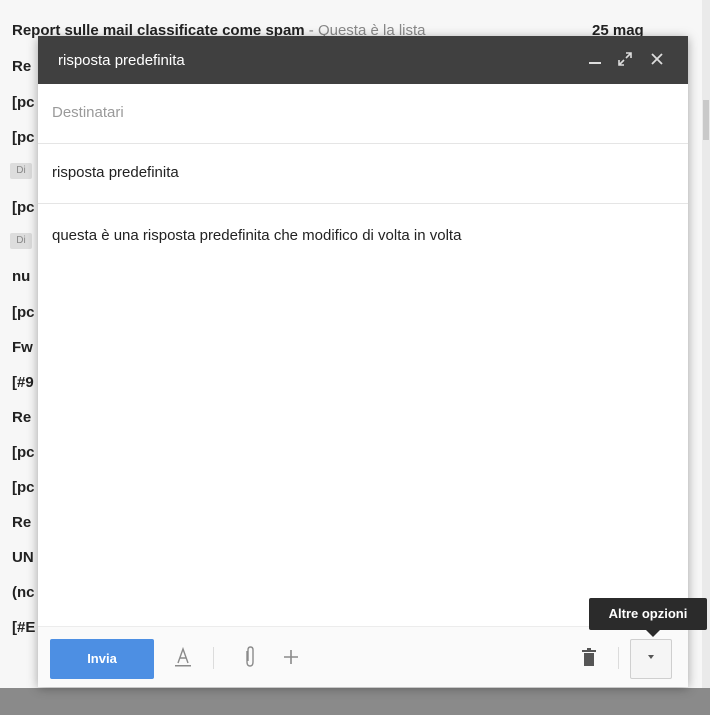 The width and height of the screenshot is (710, 715). Describe the element at coordinates (102, 659) in the screenshot. I see `send-button: Invia` at that location.